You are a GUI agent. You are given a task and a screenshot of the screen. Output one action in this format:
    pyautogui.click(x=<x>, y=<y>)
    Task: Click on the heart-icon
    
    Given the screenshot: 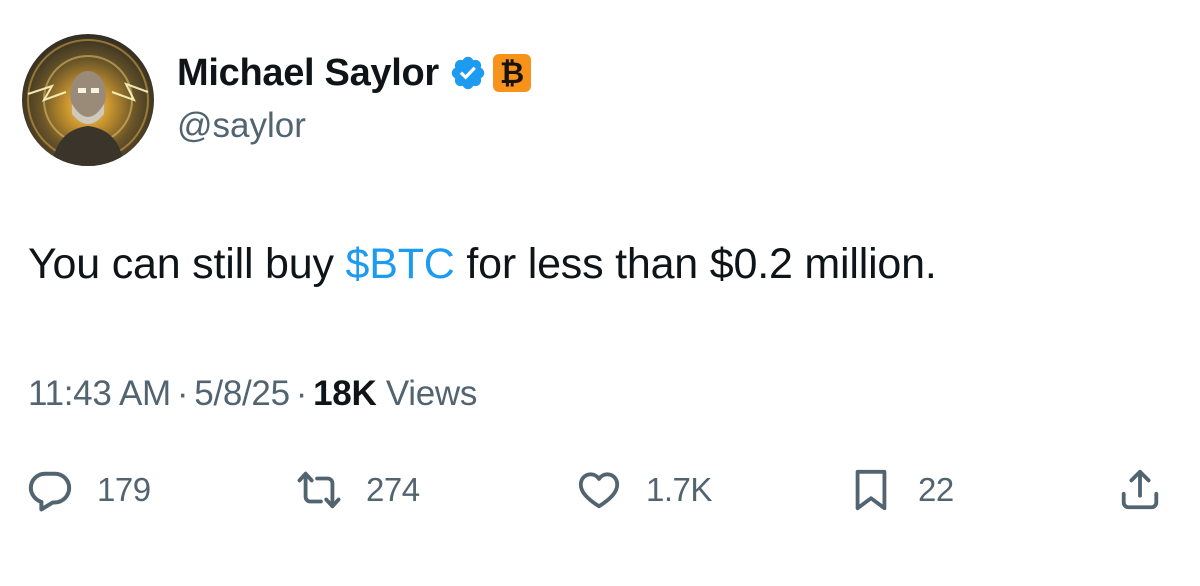 What is the action you would take?
    pyautogui.click(x=599, y=490)
    